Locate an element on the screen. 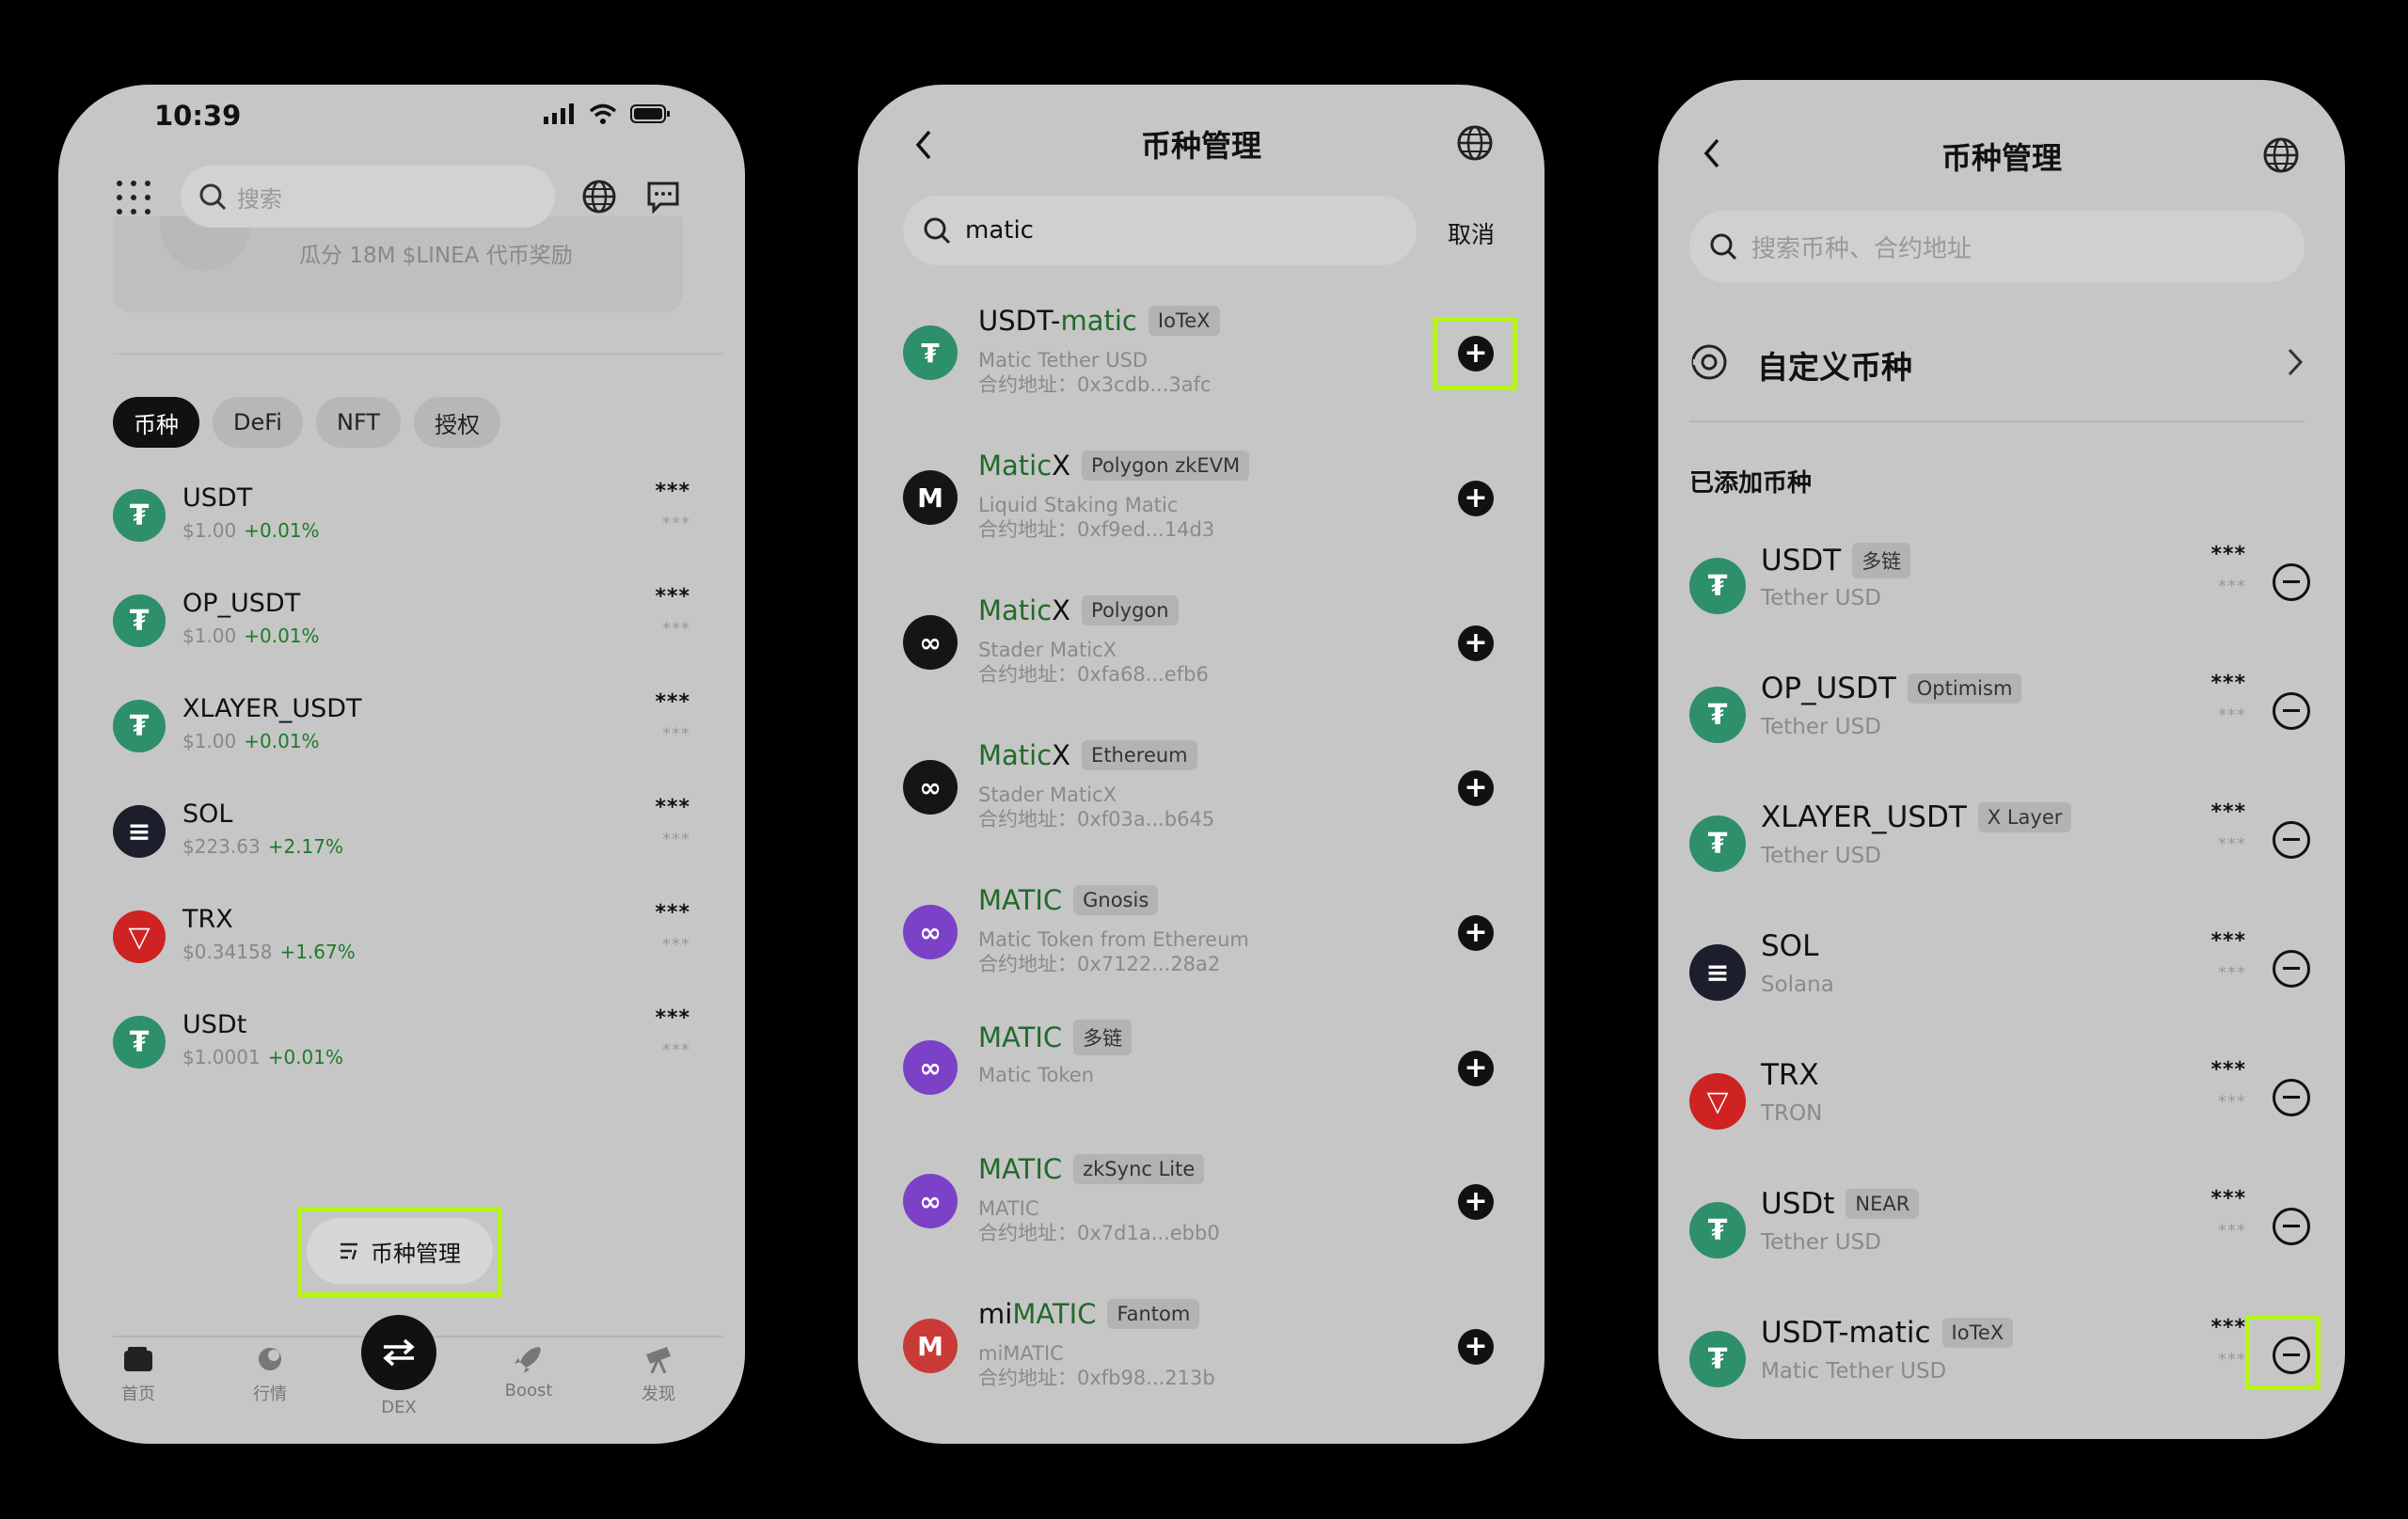 This screenshot has height=1519, width=2408. signal-icon is located at coordinates (559, 113).